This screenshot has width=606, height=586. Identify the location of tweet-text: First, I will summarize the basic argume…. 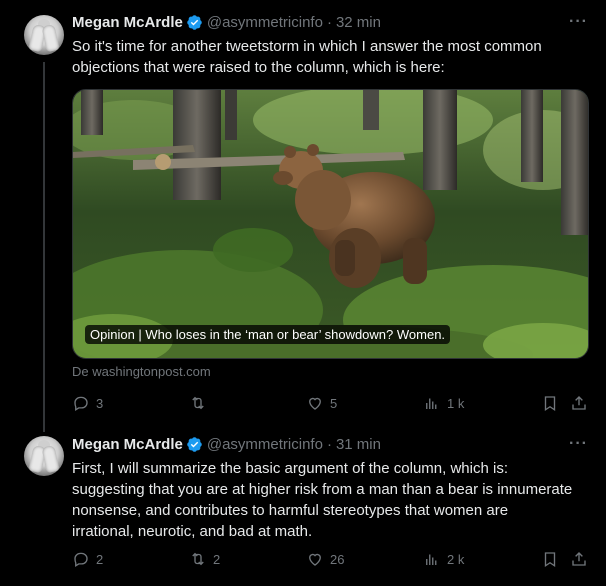
(332, 500).